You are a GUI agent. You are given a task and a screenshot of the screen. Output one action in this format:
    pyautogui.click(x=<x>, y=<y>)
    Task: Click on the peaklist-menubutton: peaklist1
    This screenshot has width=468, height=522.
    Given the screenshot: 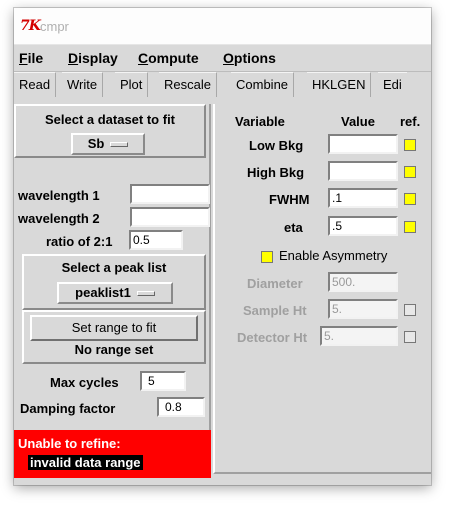 What is the action you would take?
    pyautogui.click(x=115, y=293)
    